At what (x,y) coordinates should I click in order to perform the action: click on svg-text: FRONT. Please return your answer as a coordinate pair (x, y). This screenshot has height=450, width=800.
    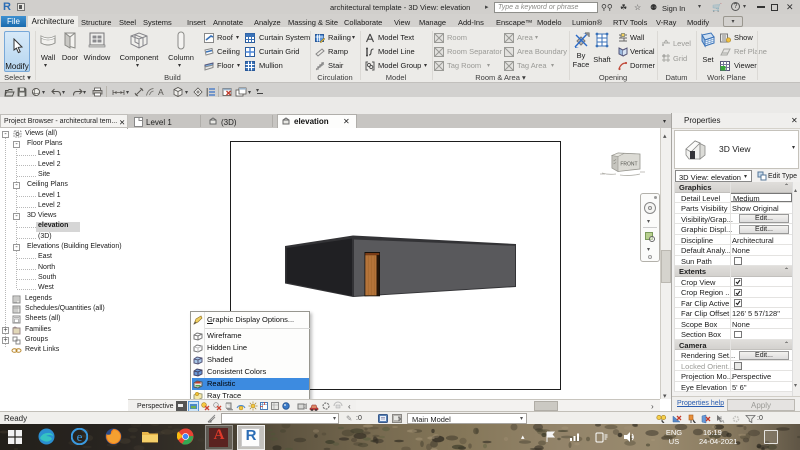
    Looking at the image, I should click on (628, 165).